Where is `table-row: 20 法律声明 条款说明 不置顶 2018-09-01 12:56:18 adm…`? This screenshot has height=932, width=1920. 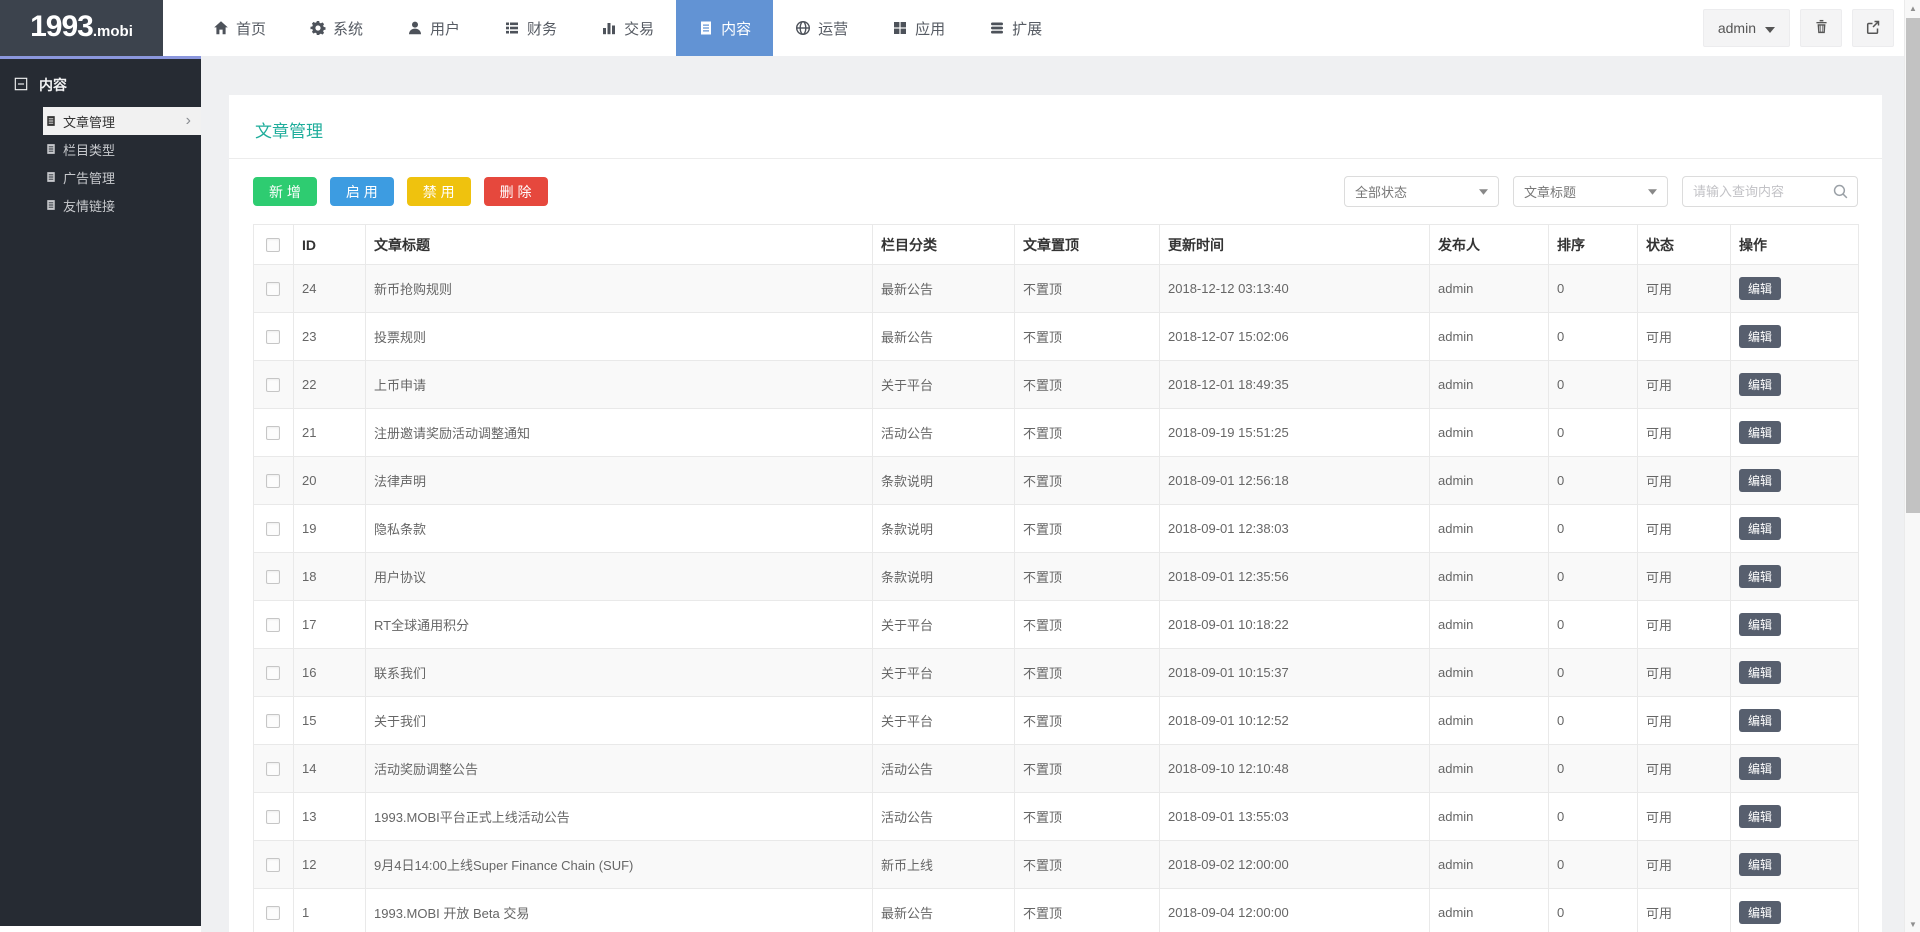 table-row: 20 法律声明 条款说明 不置顶 2018-09-01 12:56:18 adm… is located at coordinates (1056, 480).